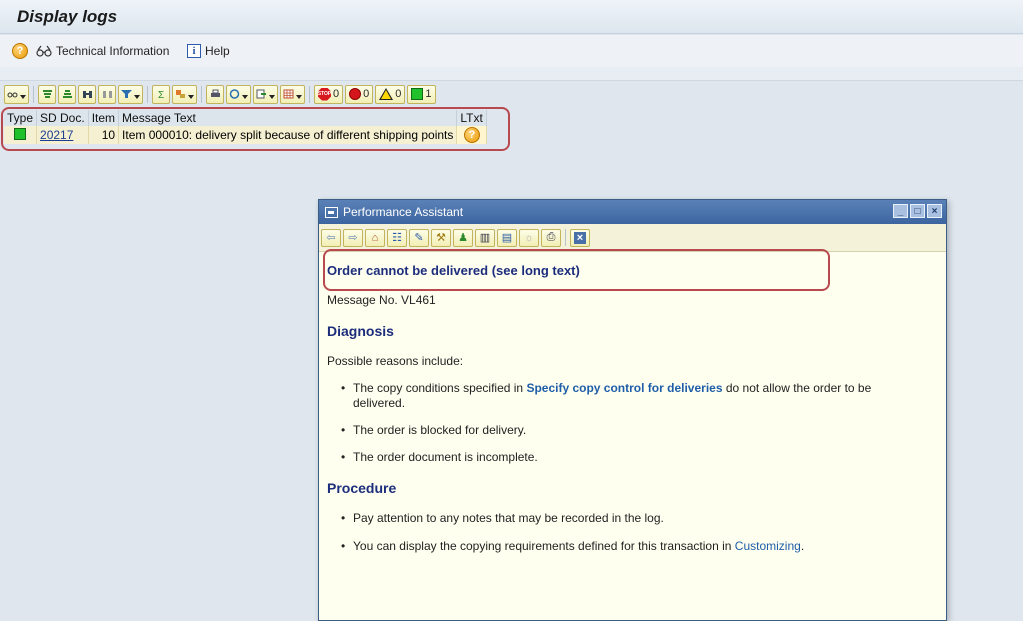  I want to click on svg-text: Σ, so click(161, 94).